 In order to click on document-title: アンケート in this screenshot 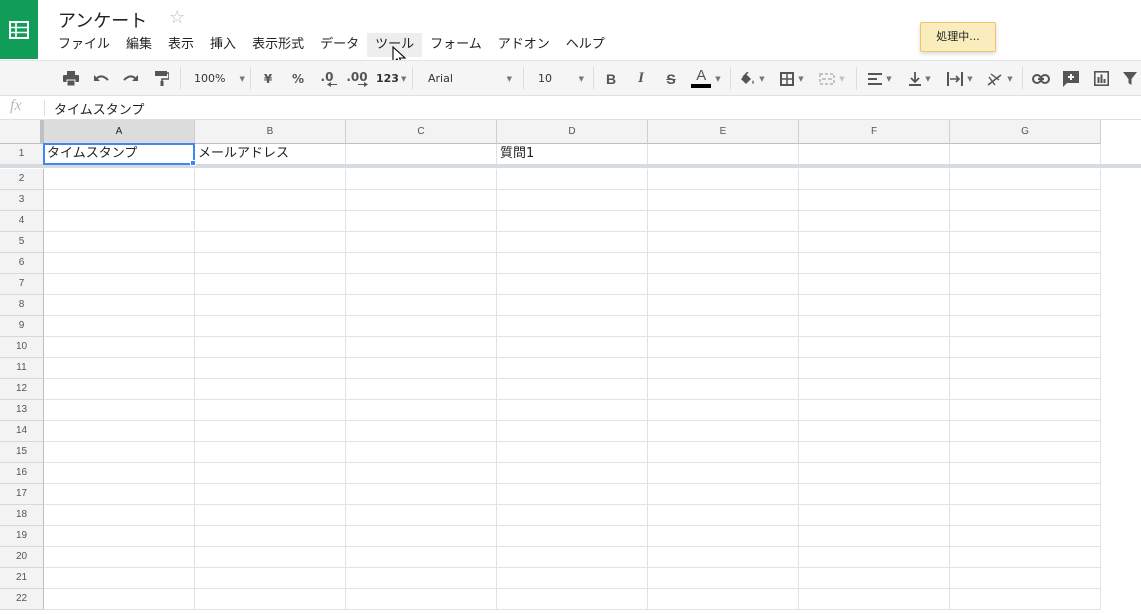, I will do `click(102, 20)`.